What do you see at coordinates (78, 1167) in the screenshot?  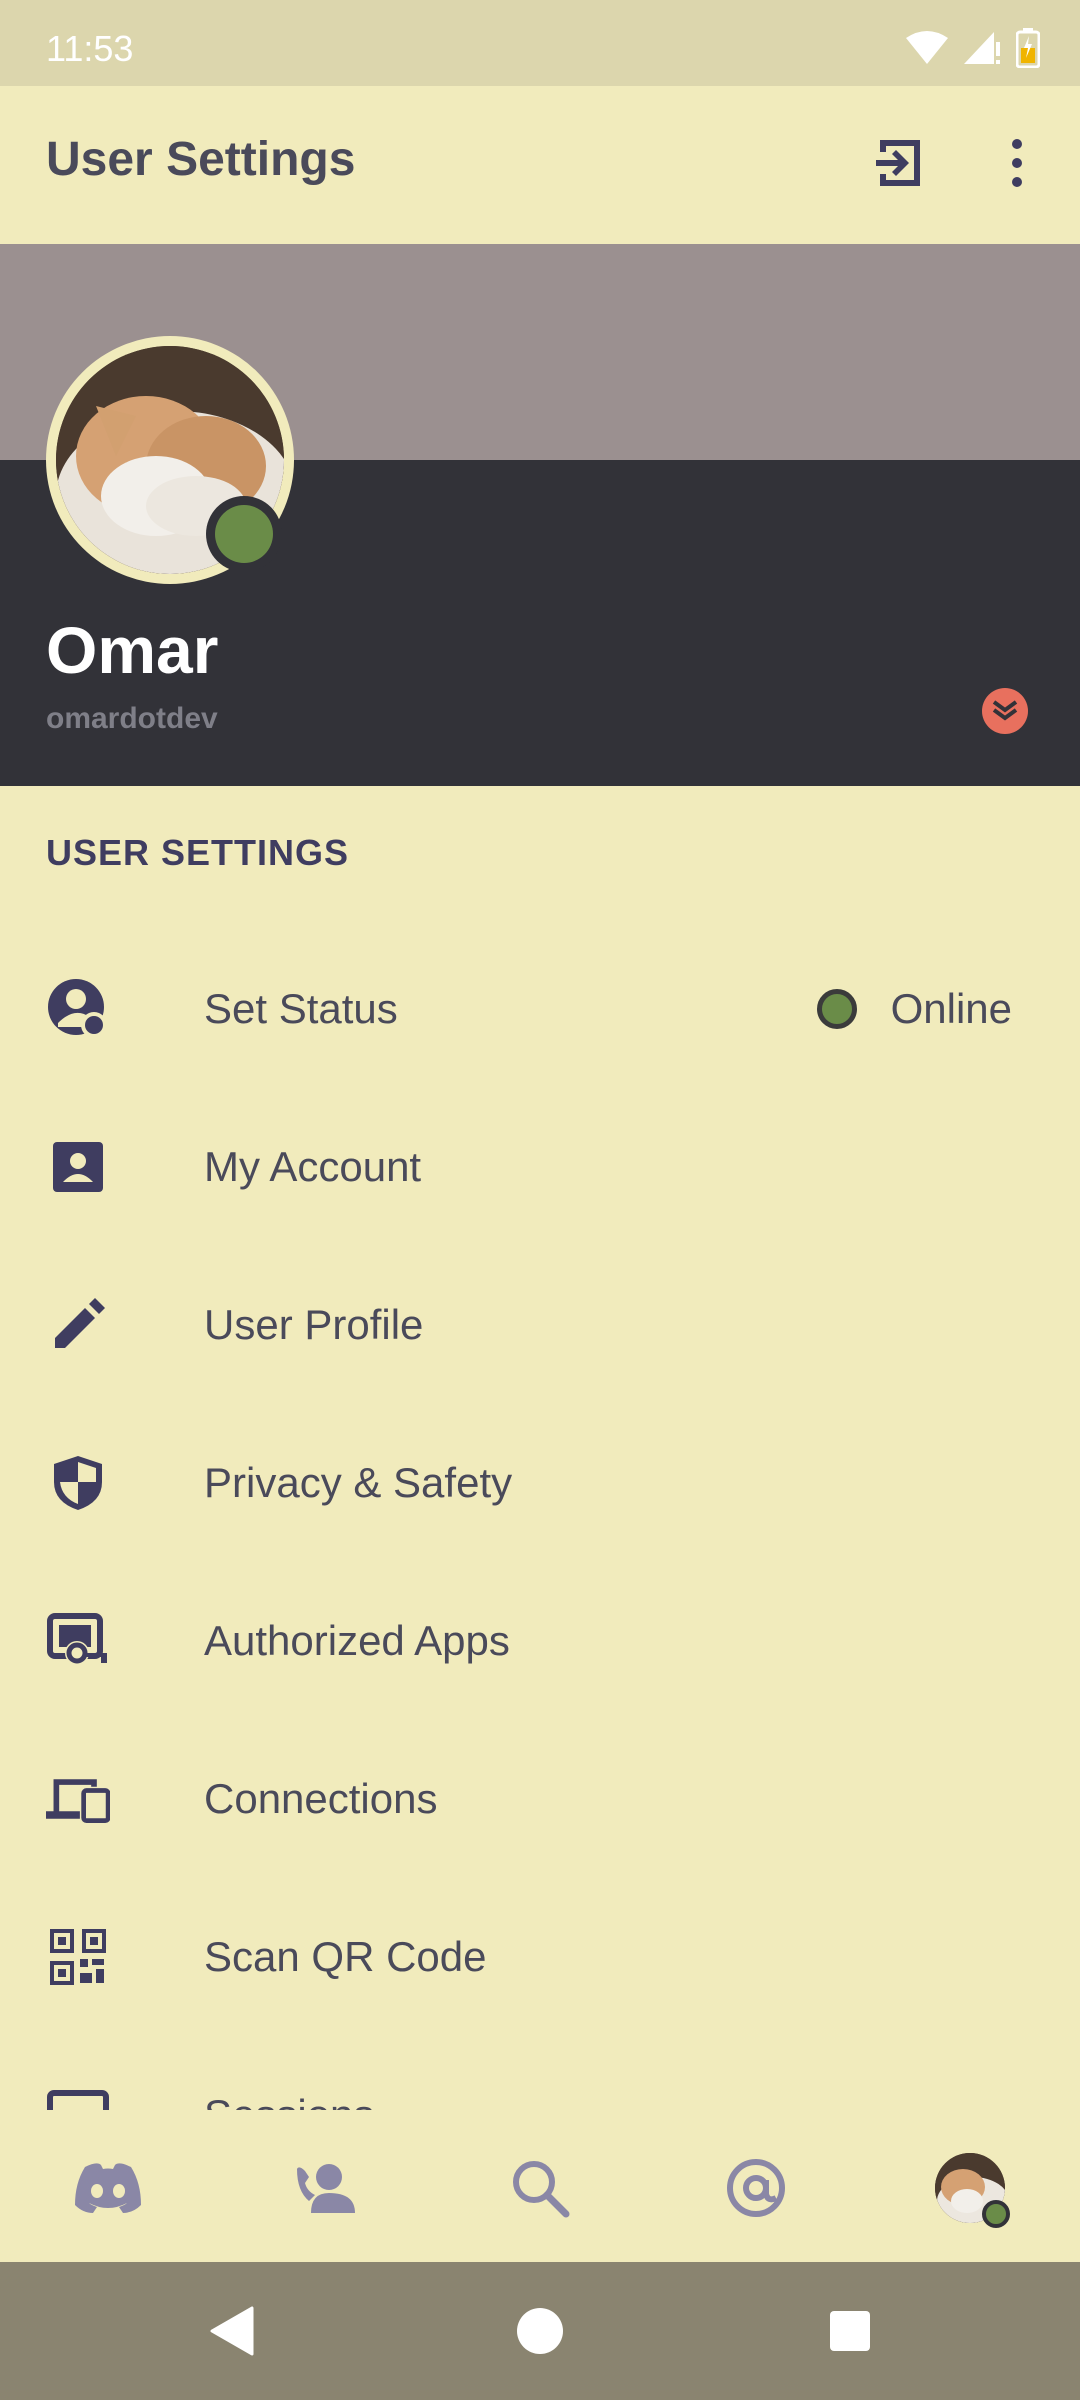 I see `account-card-icon` at bounding box center [78, 1167].